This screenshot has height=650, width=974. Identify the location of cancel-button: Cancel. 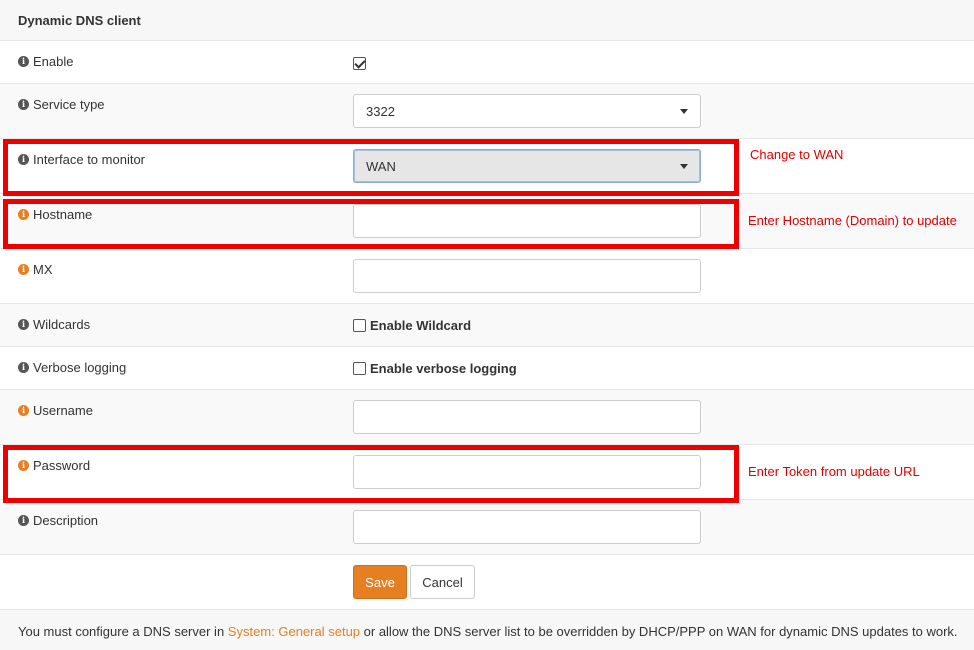
(442, 582).